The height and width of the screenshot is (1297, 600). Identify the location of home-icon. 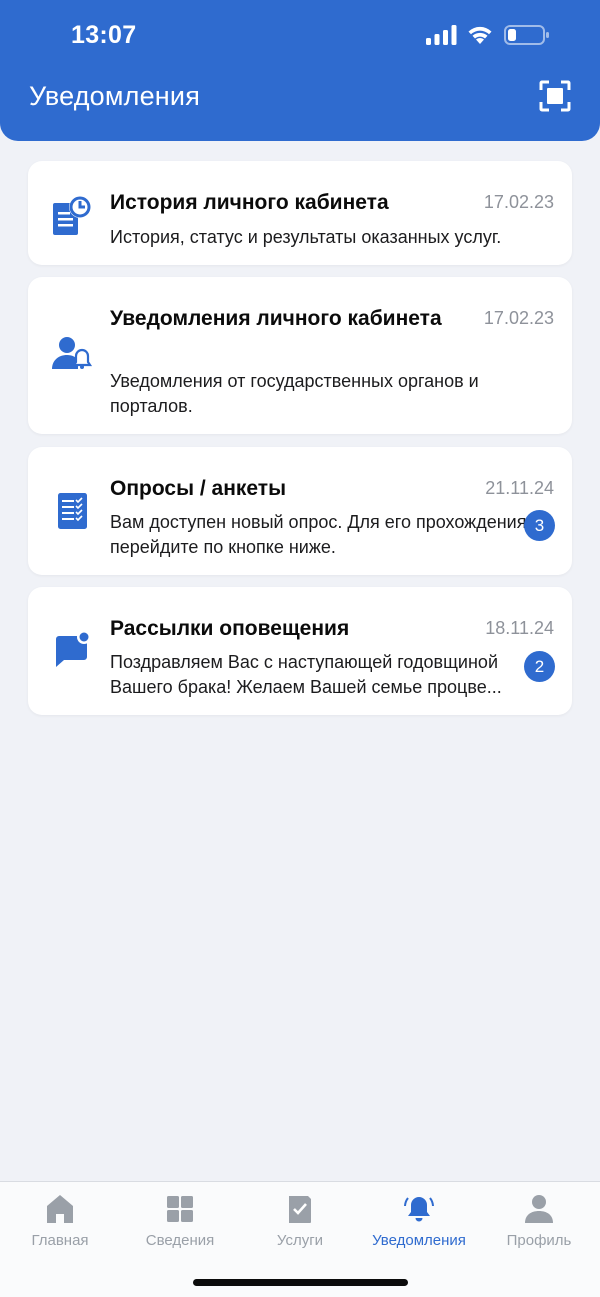
(60, 1209).